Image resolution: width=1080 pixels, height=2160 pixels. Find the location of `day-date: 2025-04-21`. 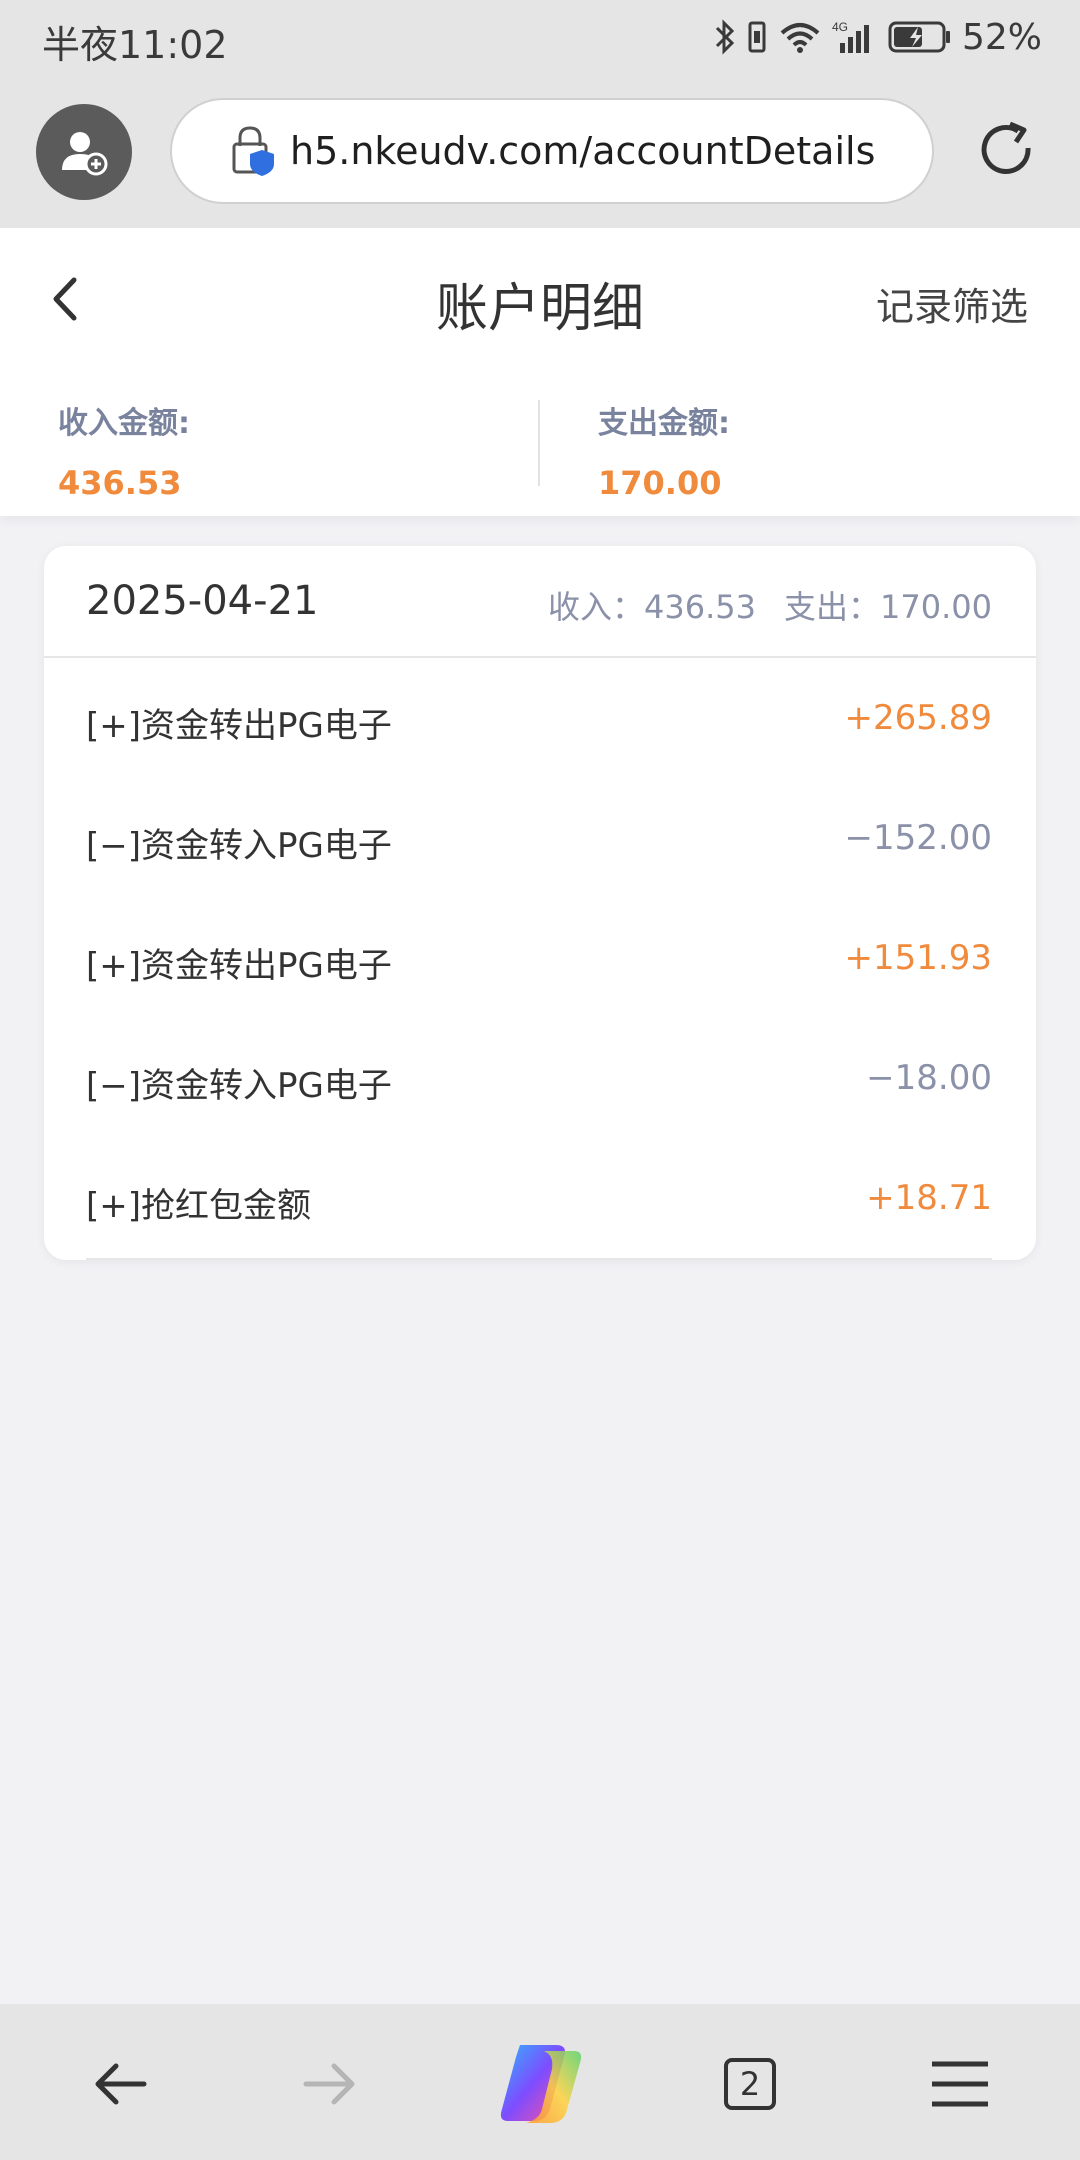

day-date: 2025-04-21 is located at coordinates (202, 601).